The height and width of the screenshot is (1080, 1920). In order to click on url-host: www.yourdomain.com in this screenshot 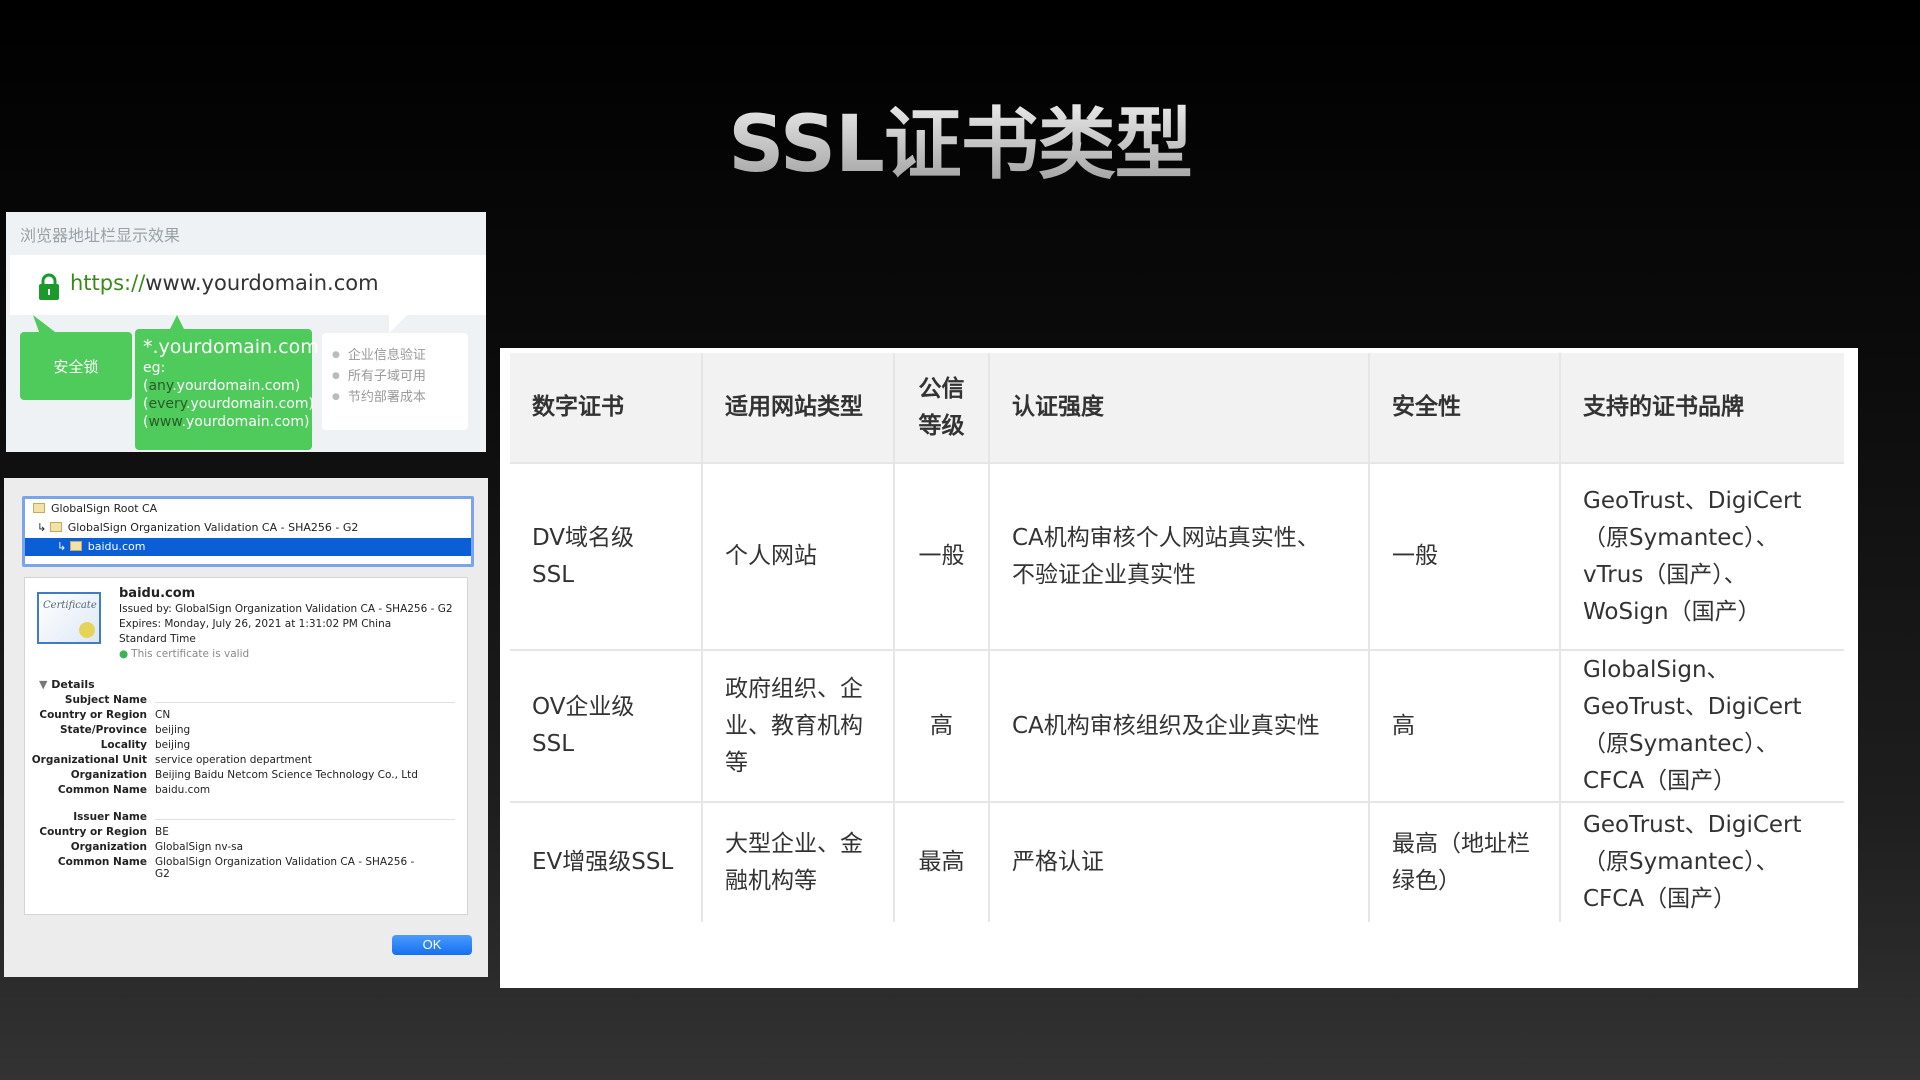, I will do `click(262, 283)`.